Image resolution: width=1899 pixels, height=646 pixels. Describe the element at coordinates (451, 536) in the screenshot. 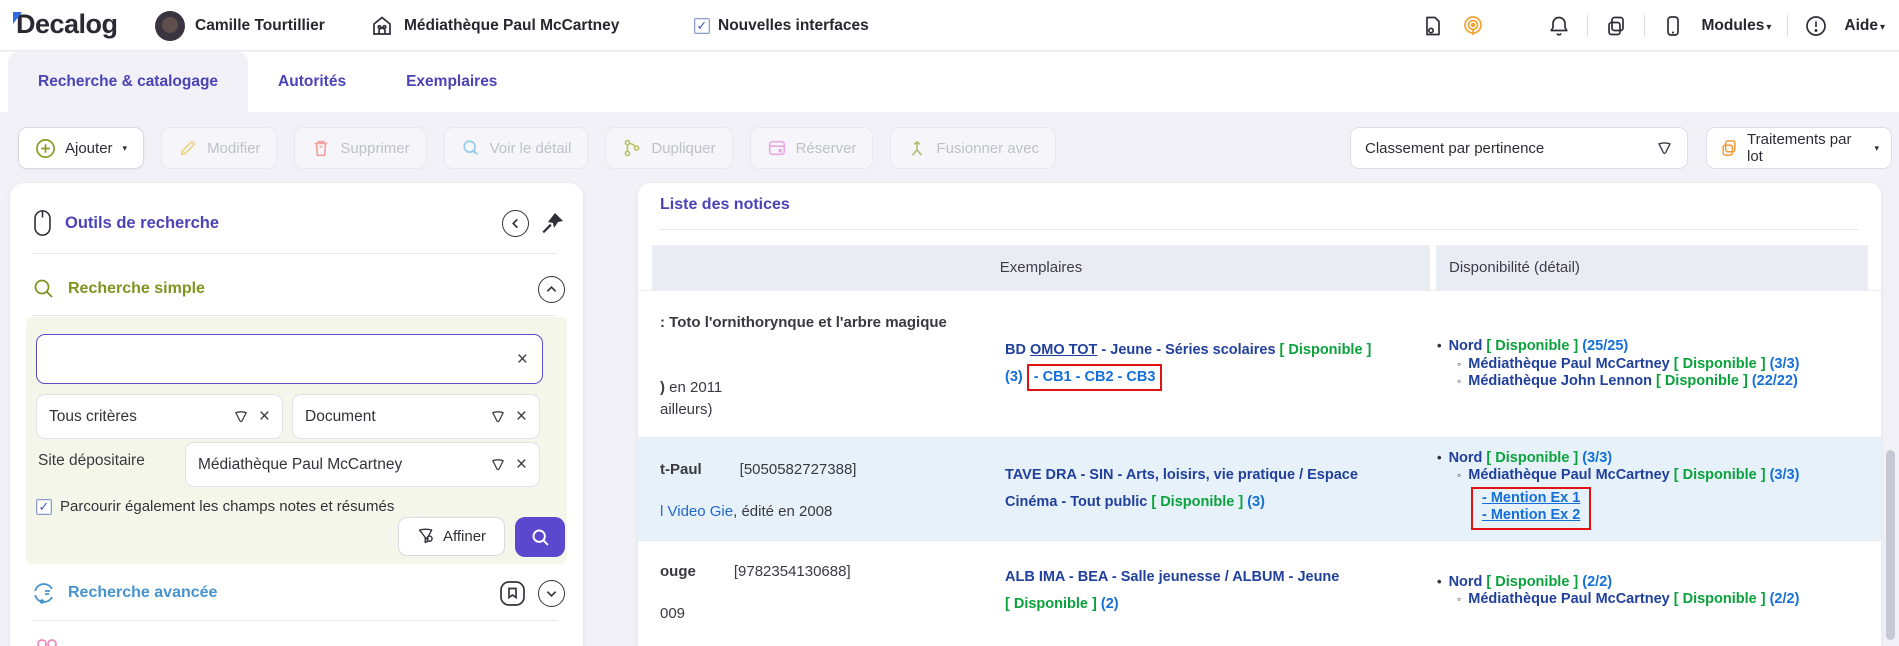

I see `refine-button: Affiner` at that location.